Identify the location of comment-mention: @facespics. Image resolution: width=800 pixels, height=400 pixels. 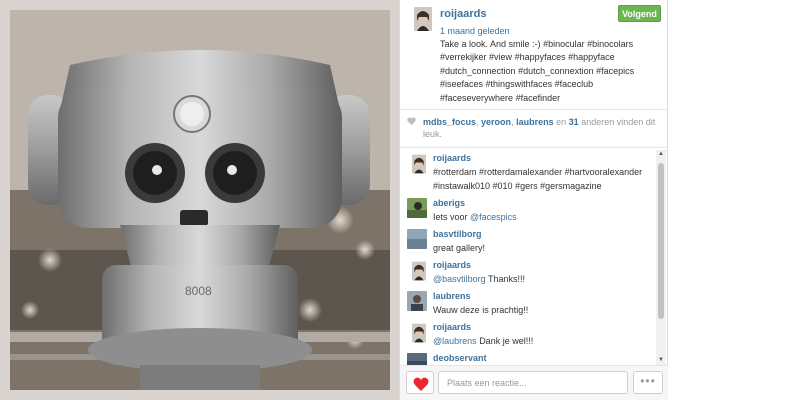
(493, 217).